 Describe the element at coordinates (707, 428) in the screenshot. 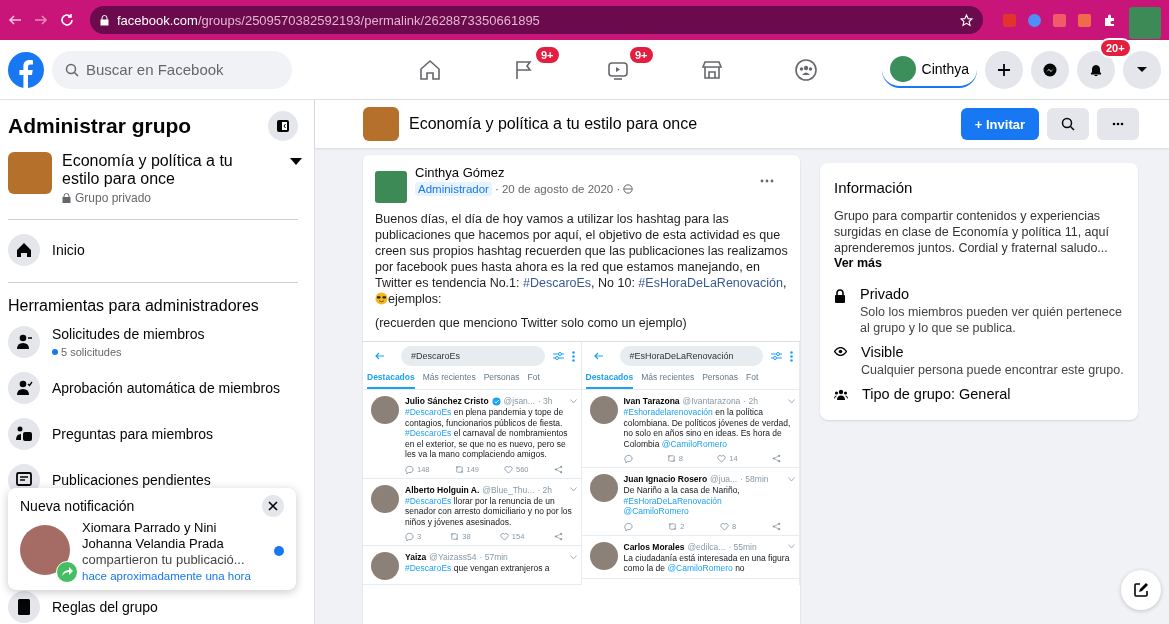

I see `tweet-text: #Eshoradelarenovación en la política colombiana. De políticos jóvenes de verdad, no solo en años sino en ideas. Es hora de Colombia @CamiloRomero` at that location.